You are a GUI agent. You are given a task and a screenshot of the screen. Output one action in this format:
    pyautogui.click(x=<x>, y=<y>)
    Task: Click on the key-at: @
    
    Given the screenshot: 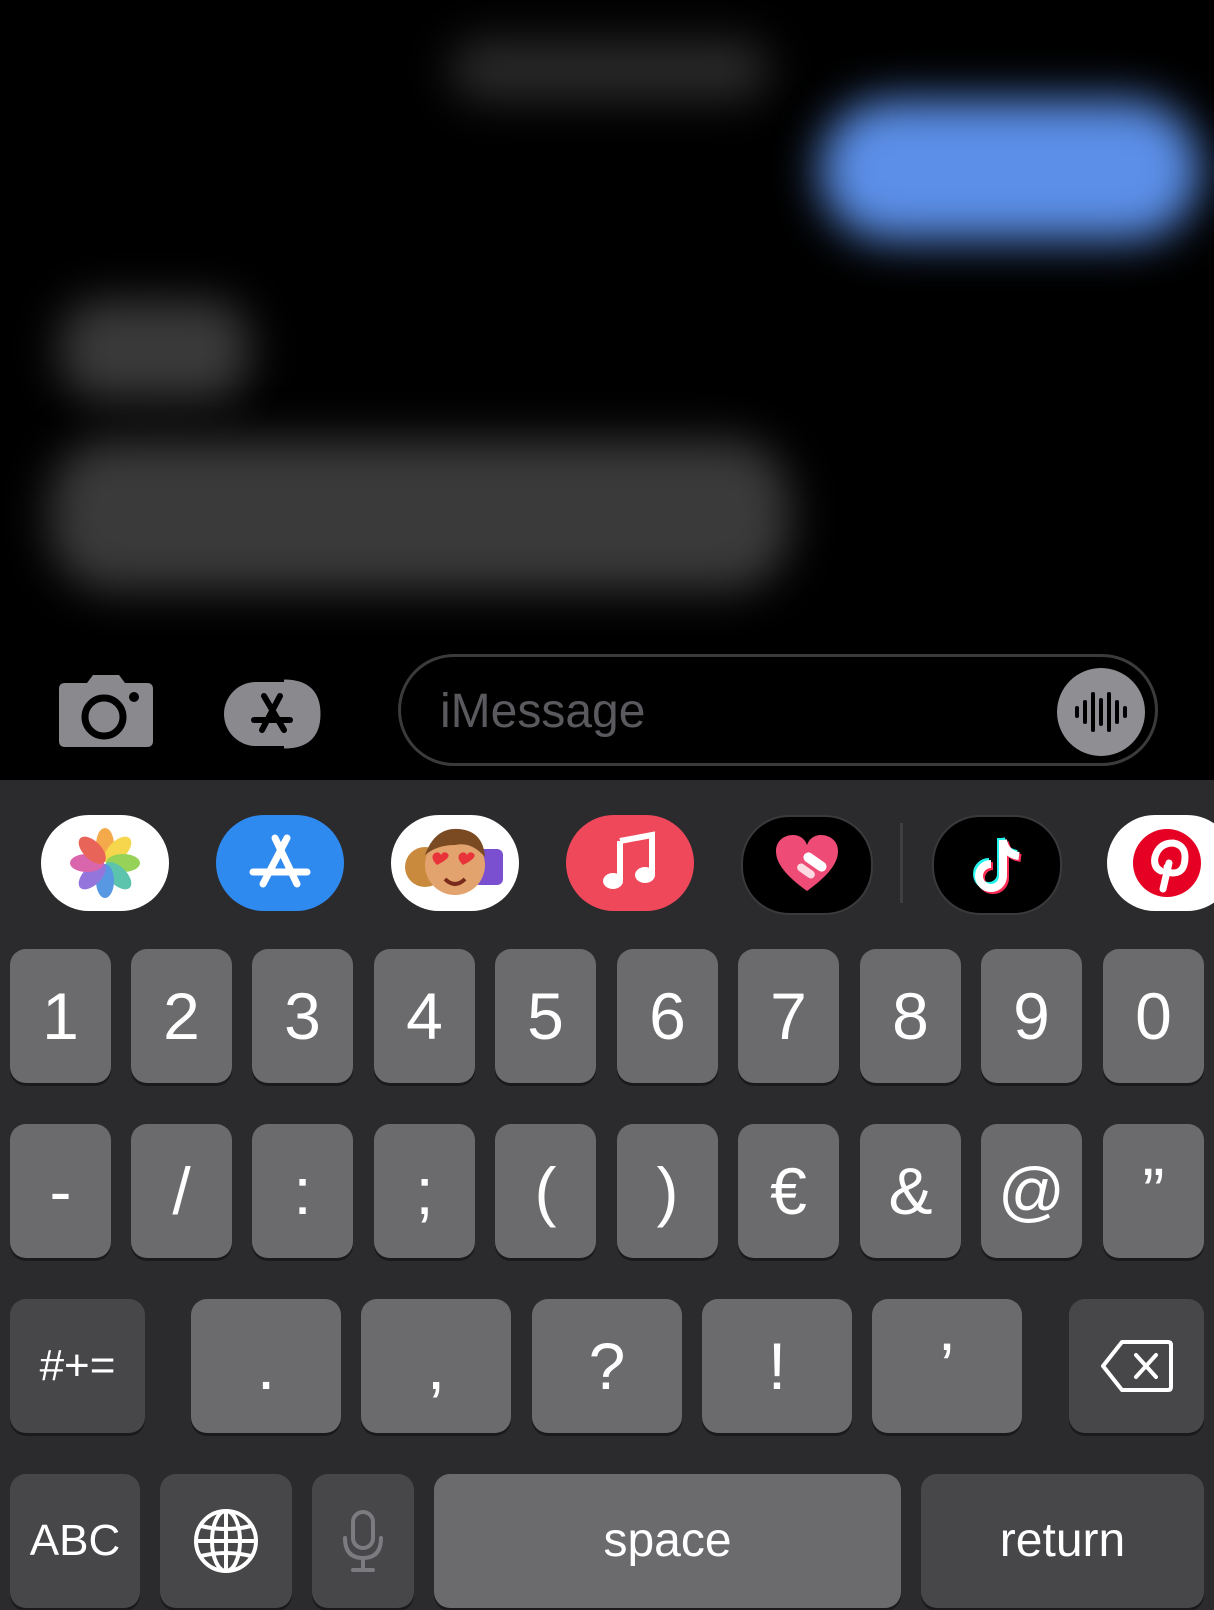 What is the action you would take?
    pyautogui.click(x=1031, y=1191)
    